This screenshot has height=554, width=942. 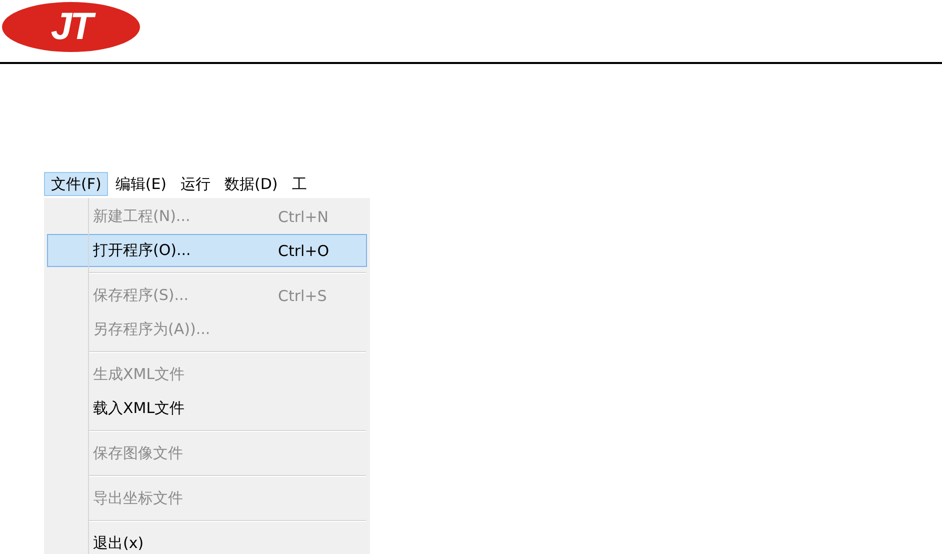 I want to click on menu-item: 打开程序(O)... Ctrl+O, so click(x=207, y=250).